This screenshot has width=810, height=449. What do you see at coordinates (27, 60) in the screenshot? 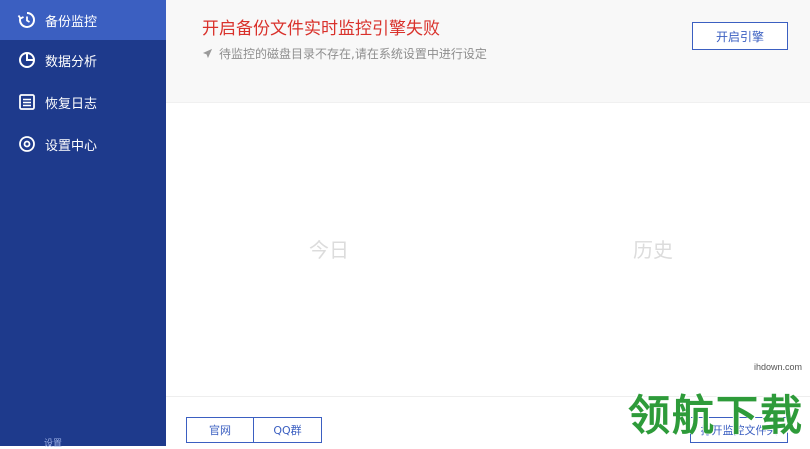
I see `pie-chart-icon` at bounding box center [27, 60].